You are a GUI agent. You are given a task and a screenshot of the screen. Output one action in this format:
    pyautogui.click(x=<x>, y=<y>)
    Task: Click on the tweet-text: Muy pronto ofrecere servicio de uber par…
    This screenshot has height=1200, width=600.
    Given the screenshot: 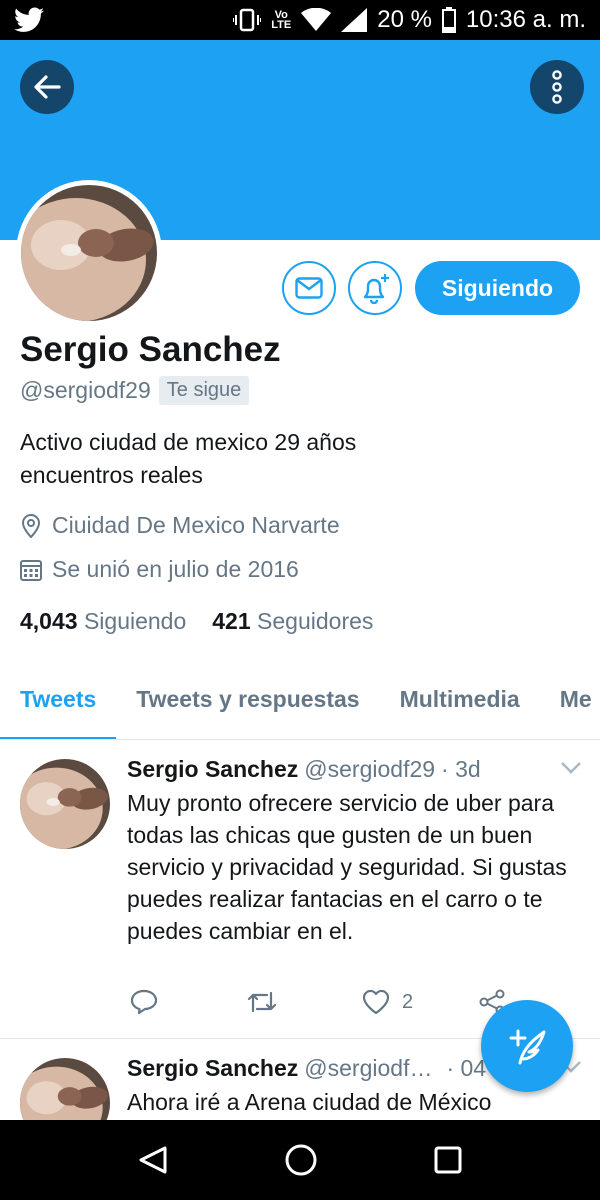 What is the action you would take?
    pyautogui.click(x=347, y=867)
    